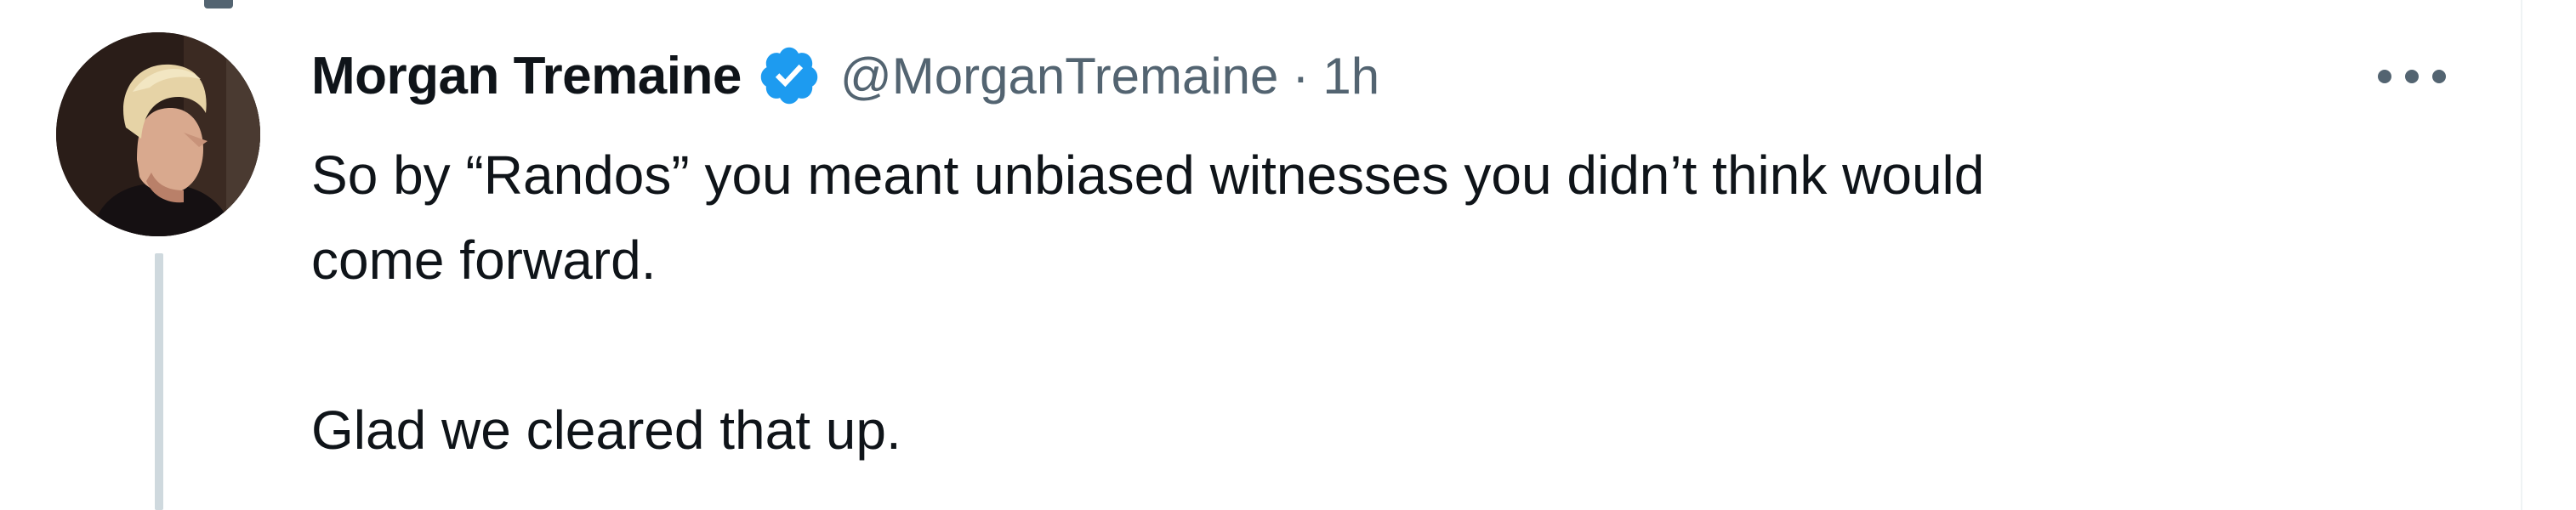 The image size is (2576, 510). What do you see at coordinates (2521, 255) in the screenshot?
I see `column-divider` at bounding box center [2521, 255].